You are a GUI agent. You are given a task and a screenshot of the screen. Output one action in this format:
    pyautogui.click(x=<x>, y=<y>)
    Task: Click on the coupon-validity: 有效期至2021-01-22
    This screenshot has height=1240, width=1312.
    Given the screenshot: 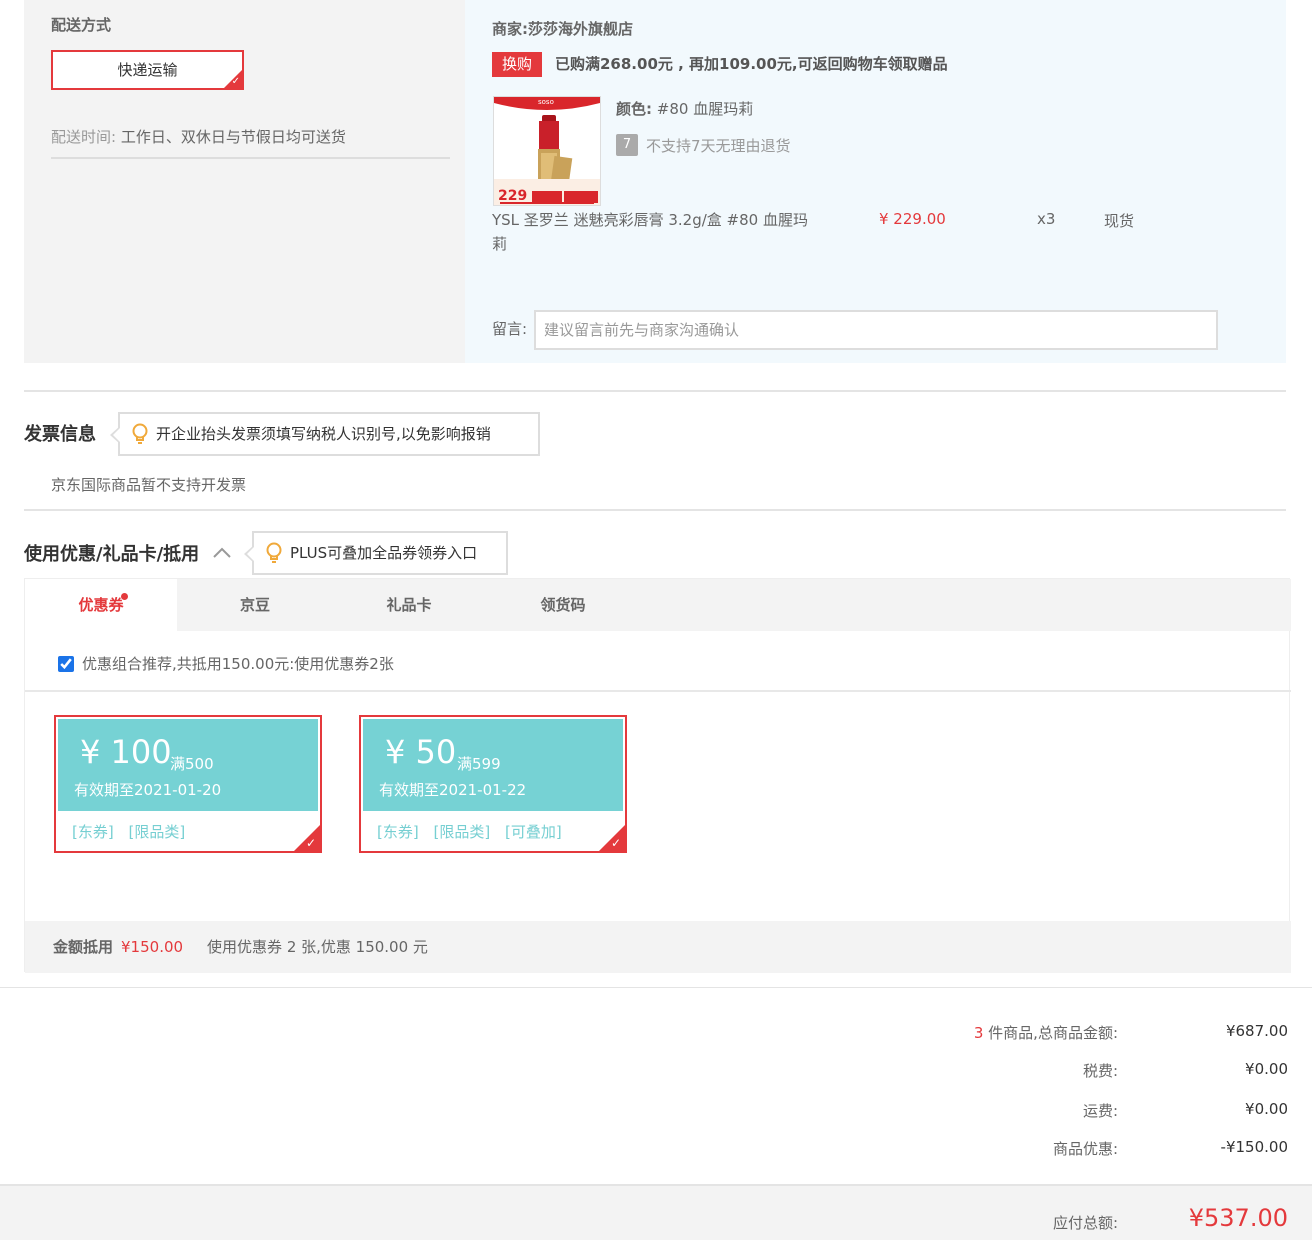 What is the action you would take?
    pyautogui.click(x=453, y=790)
    